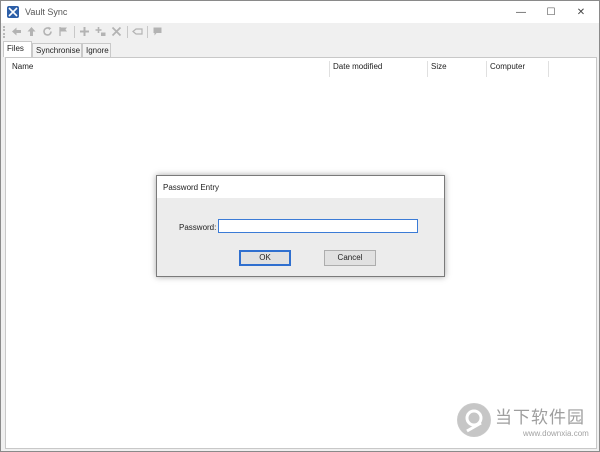  I want to click on delete-button, so click(116, 31).